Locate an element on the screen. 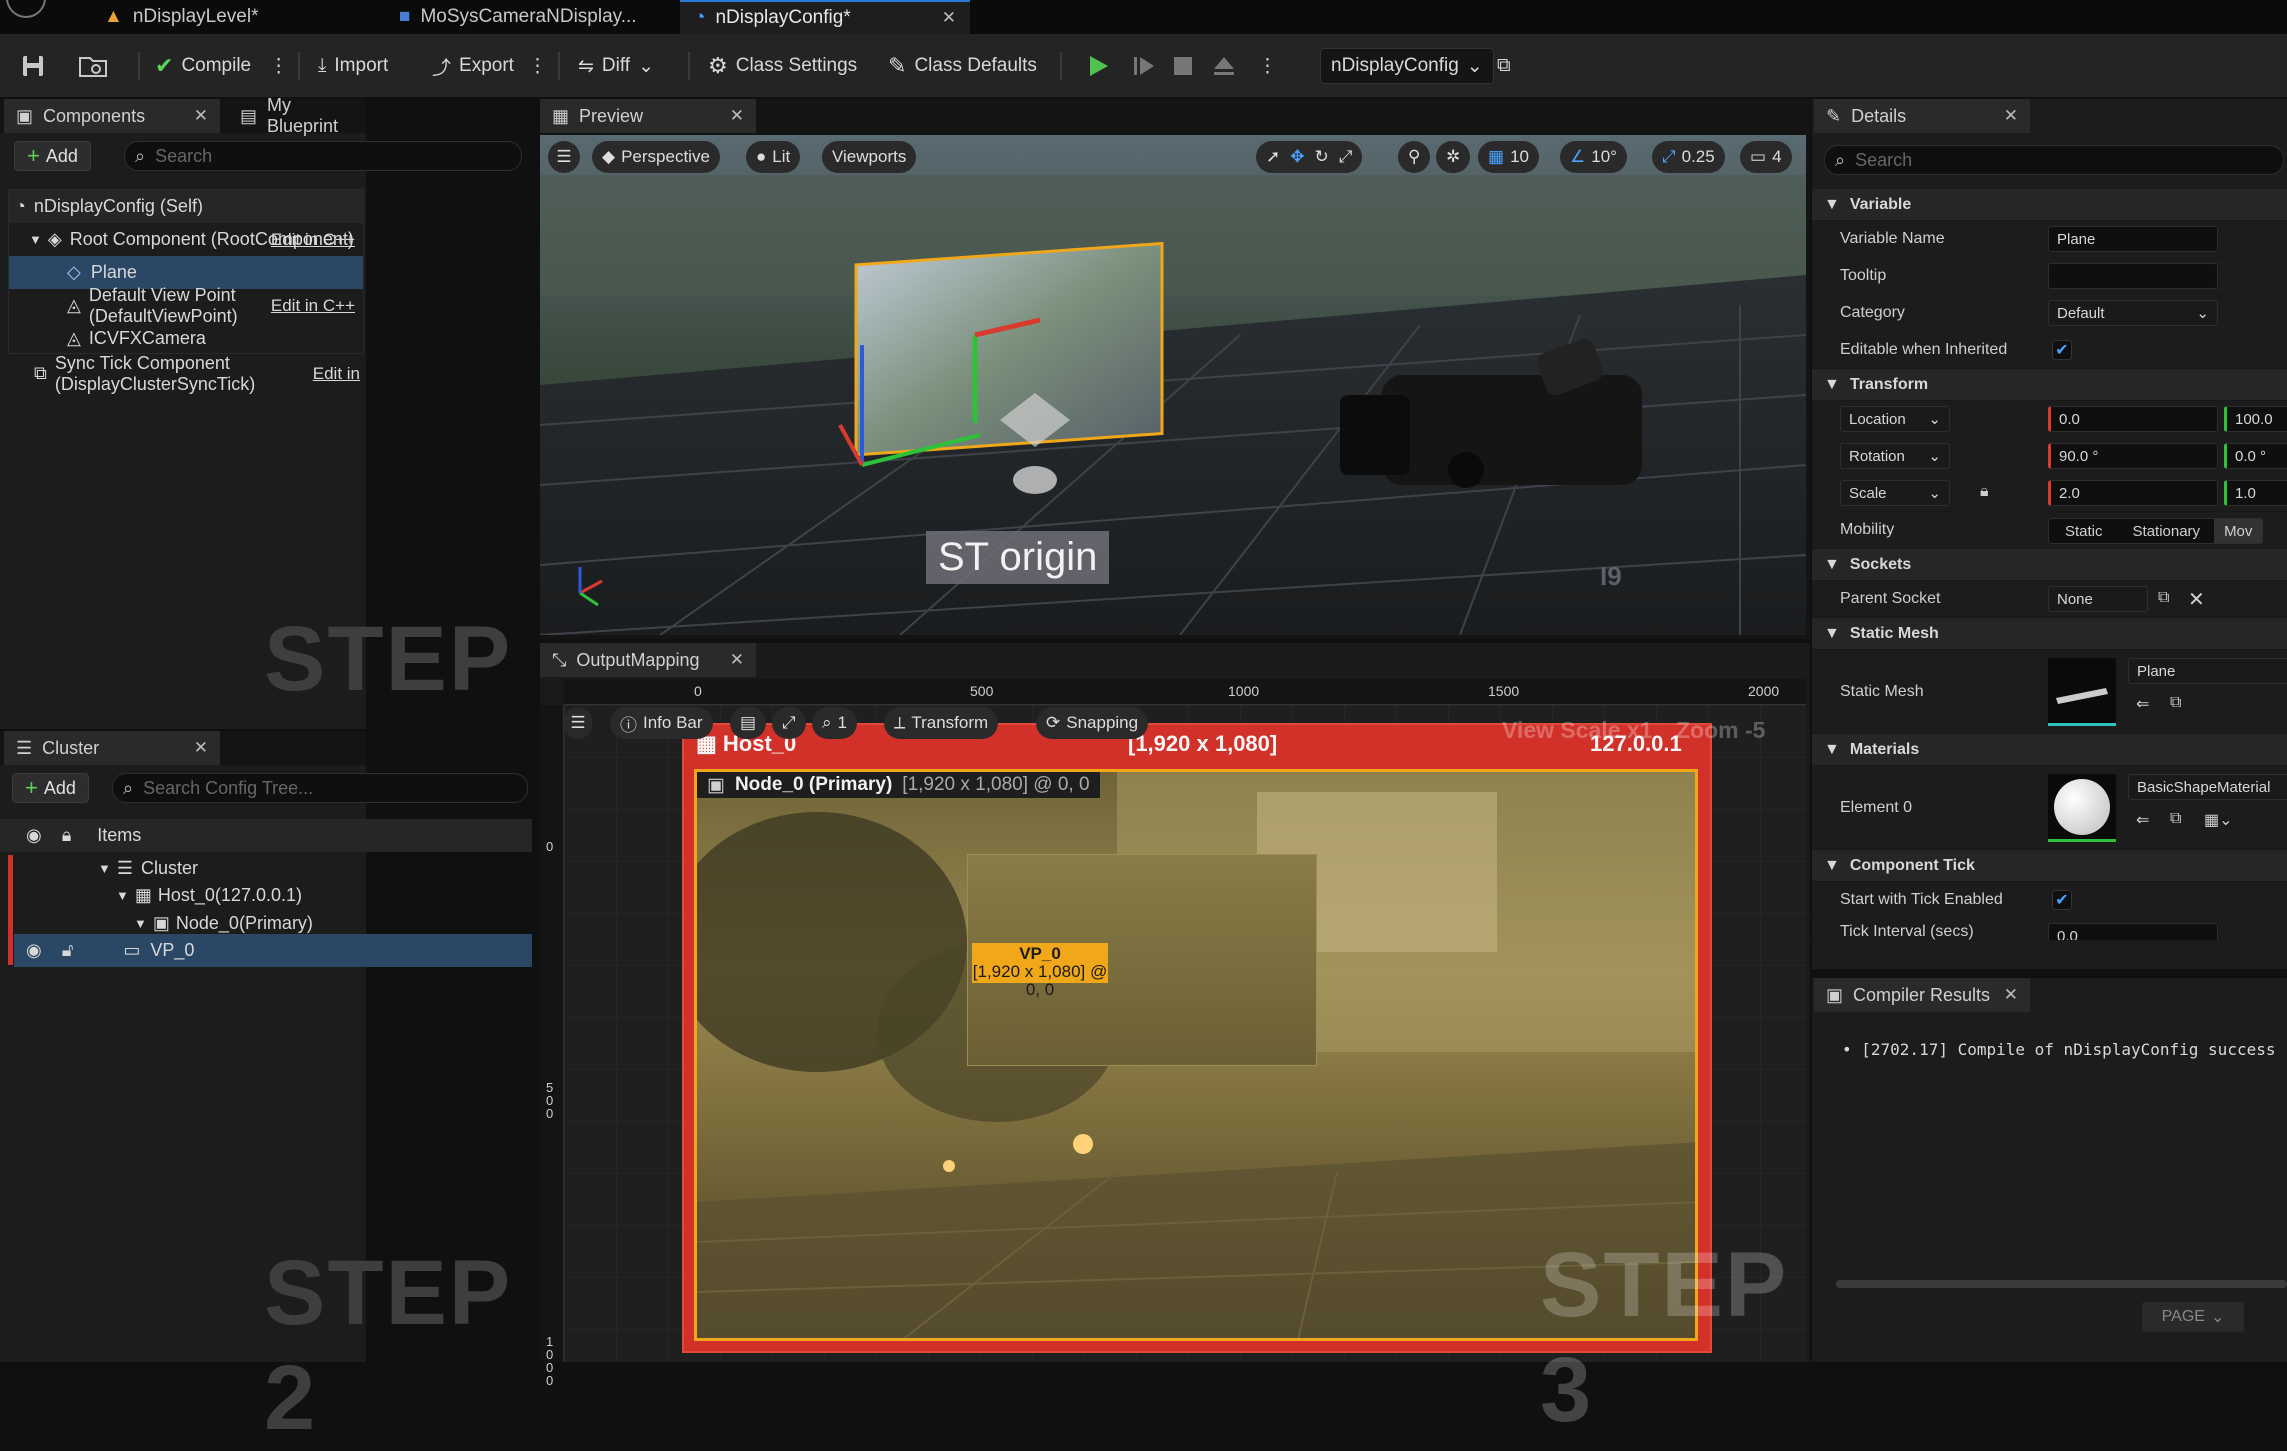 This screenshot has height=1451, width=2287. tab-my-blueprint: ▤ My Blueprint is located at coordinates (297, 115).